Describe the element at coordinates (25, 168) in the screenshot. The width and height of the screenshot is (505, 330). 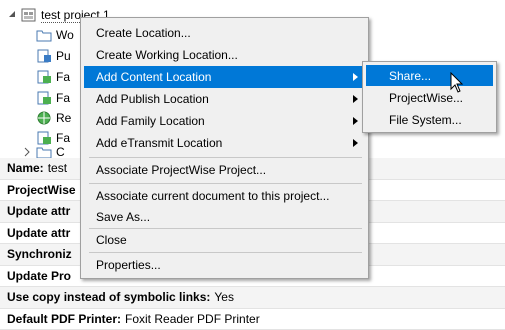
I see `property-name: Name:` at that location.